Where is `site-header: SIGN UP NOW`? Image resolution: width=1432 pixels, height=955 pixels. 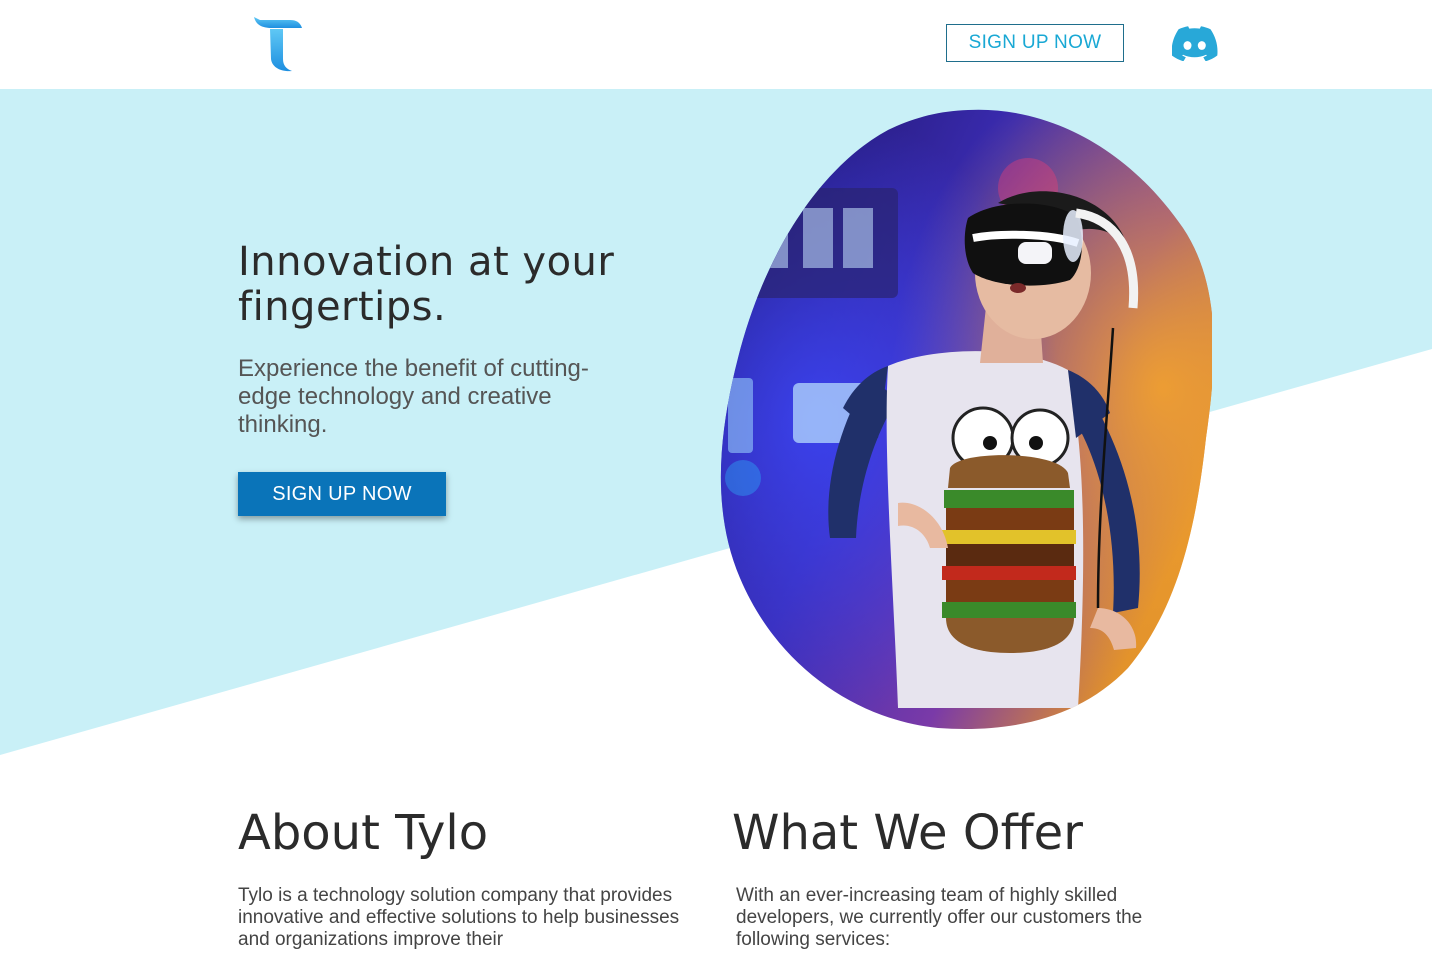 site-header: SIGN UP NOW is located at coordinates (716, 44).